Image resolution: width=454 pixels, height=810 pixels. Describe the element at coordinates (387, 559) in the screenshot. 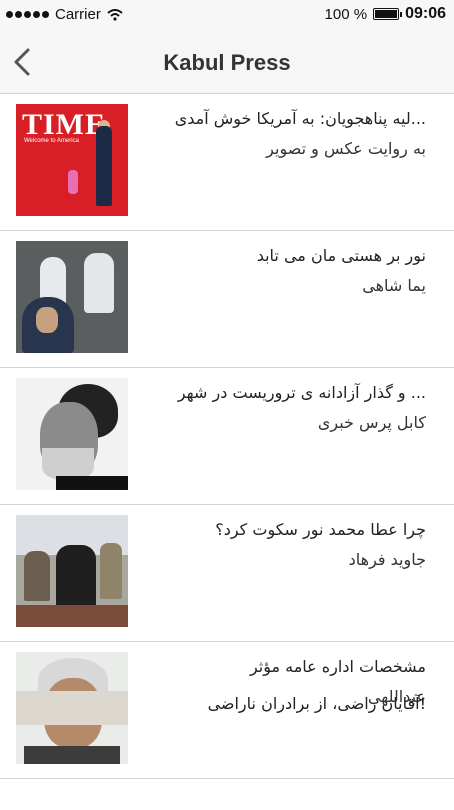

I see `article-subtitle: جاوید فرهاد` at that location.